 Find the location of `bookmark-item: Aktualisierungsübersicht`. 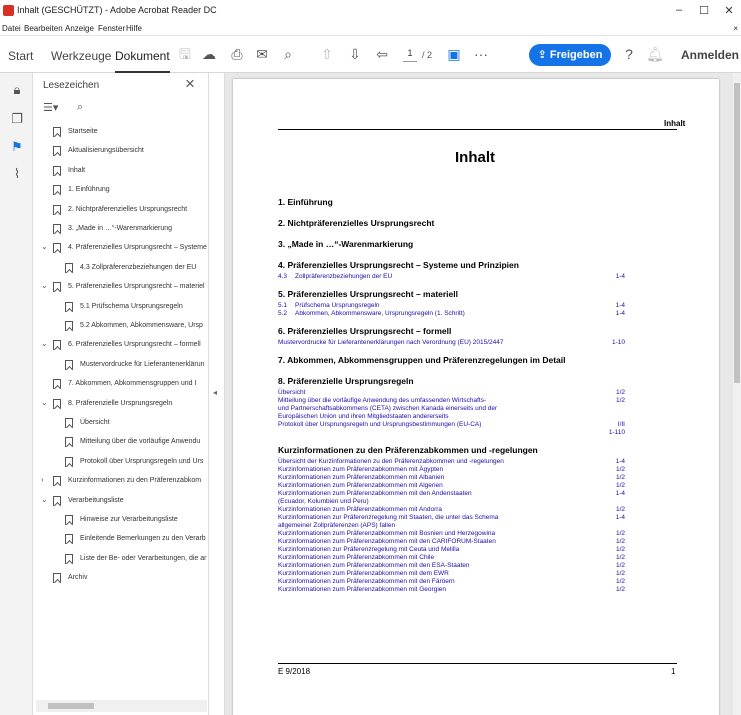

bookmark-item: Aktualisierungsübersicht is located at coordinates (121, 152).